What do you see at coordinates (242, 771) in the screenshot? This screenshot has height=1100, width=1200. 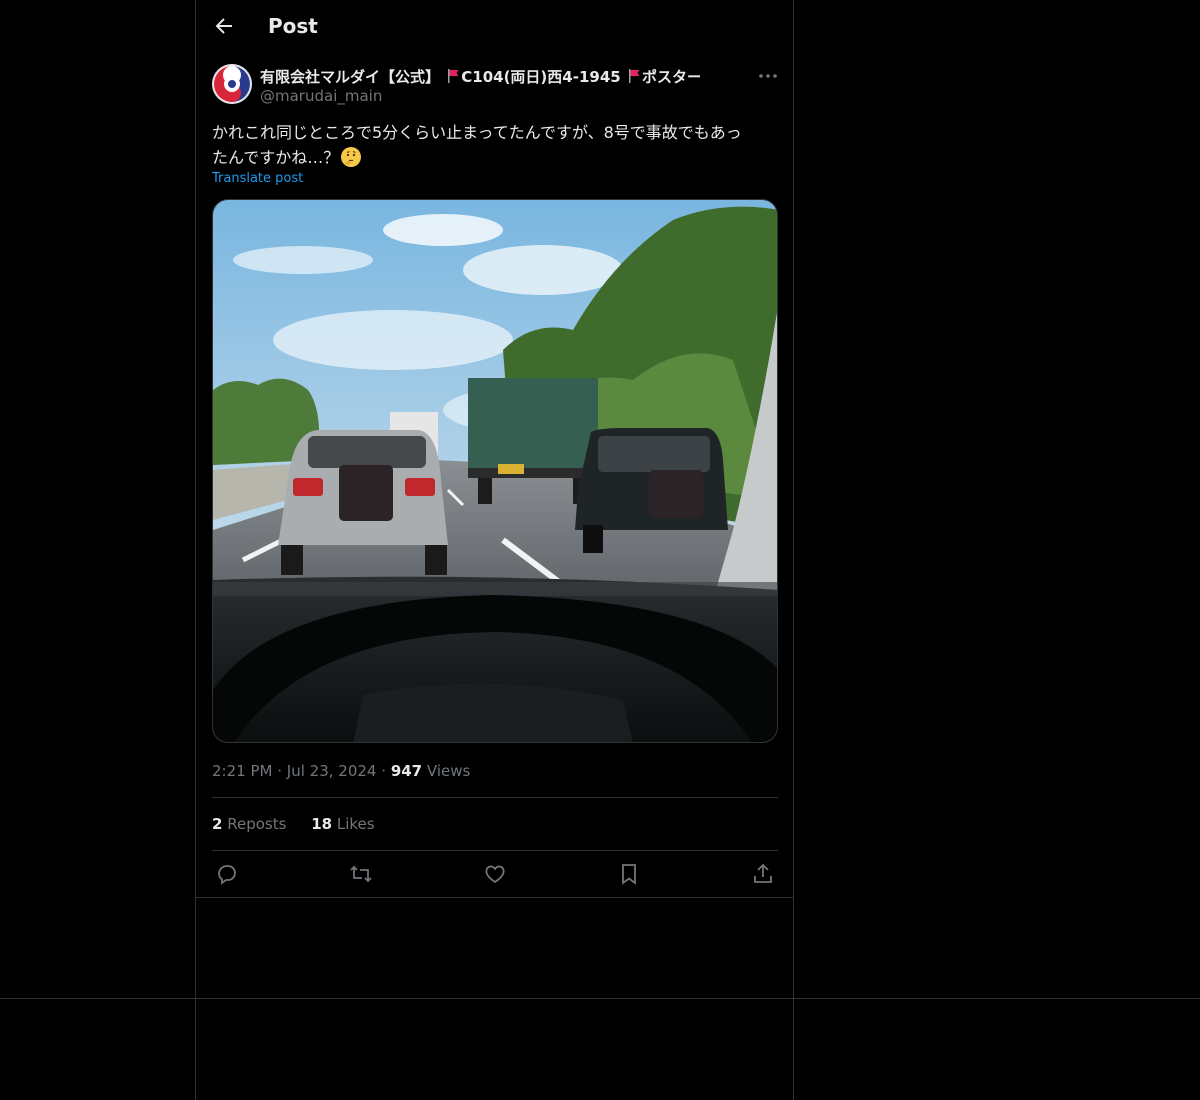 I see `post-time: 2:21 PM` at bounding box center [242, 771].